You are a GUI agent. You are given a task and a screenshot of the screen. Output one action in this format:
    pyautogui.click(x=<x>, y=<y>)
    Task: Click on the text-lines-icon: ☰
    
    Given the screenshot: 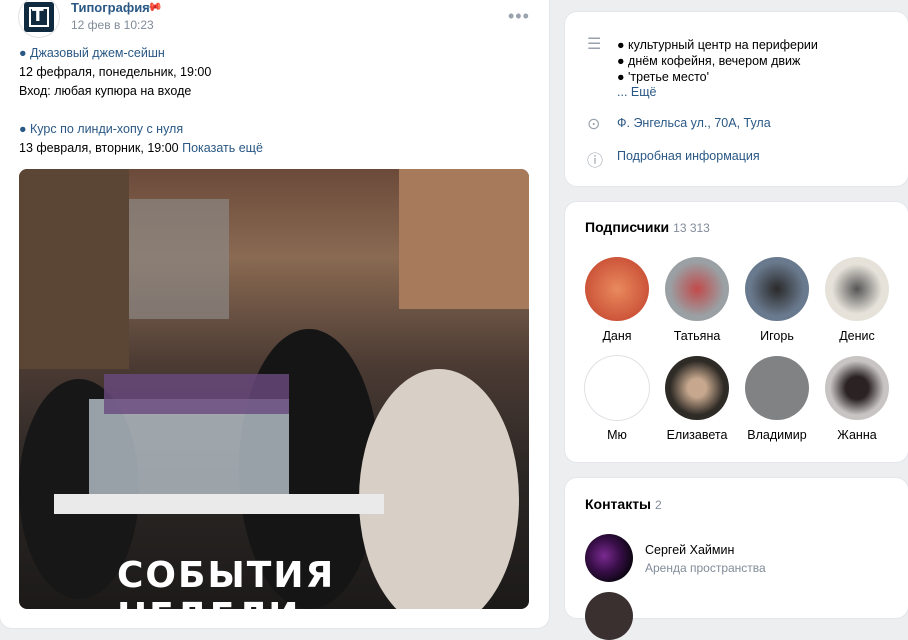 What is the action you would take?
    pyautogui.click(x=594, y=44)
    